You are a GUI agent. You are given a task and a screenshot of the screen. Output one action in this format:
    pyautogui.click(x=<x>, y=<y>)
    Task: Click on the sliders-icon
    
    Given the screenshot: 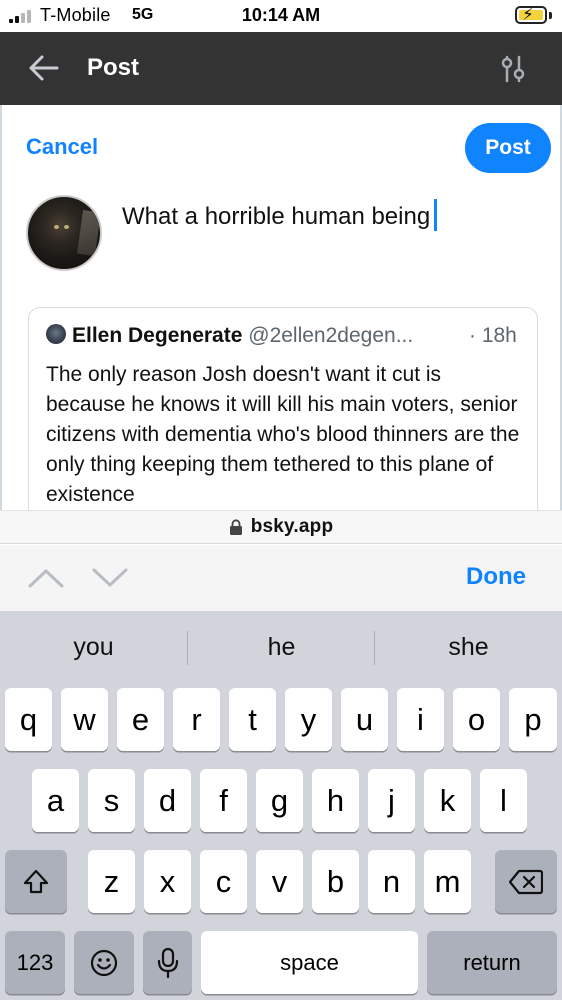 What is the action you would take?
    pyautogui.click(x=513, y=69)
    